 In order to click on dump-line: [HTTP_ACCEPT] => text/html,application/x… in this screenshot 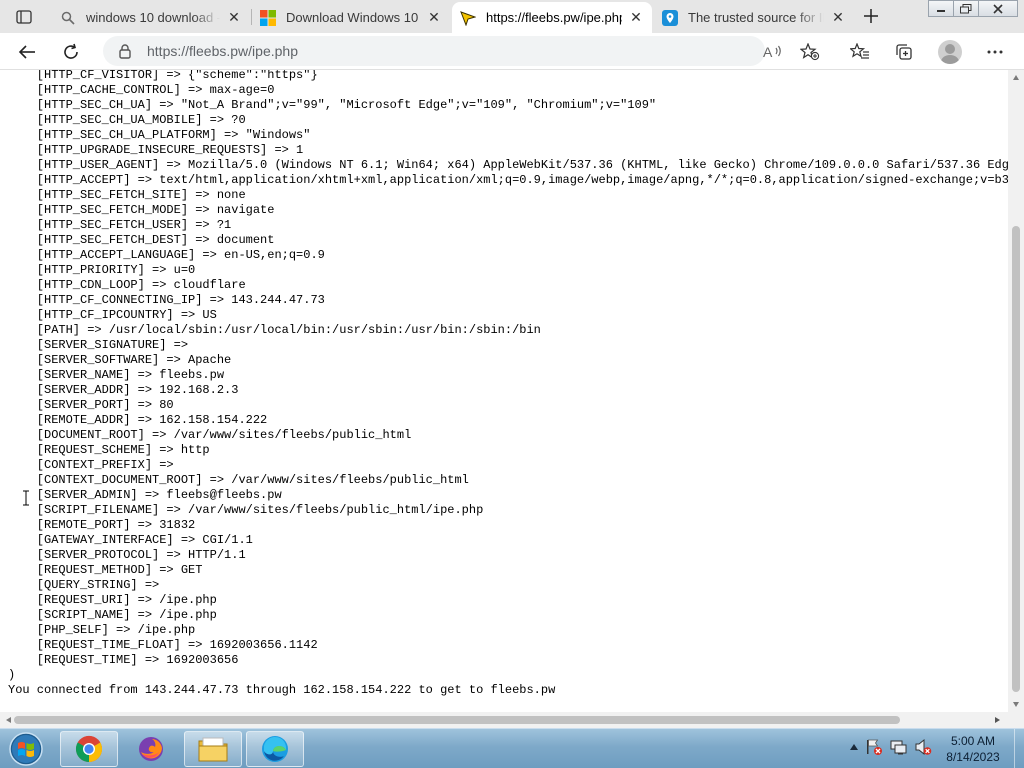, I will do `click(508, 180)`.